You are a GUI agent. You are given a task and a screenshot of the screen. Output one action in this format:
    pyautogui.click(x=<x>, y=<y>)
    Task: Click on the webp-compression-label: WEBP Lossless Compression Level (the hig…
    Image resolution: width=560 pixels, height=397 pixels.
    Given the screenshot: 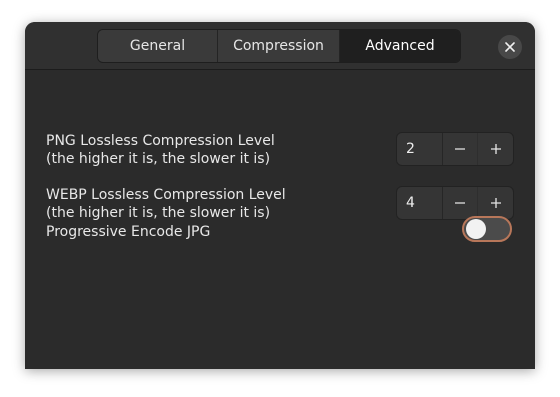 What is the action you would take?
    pyautogui.click(x=166, y=204)
    